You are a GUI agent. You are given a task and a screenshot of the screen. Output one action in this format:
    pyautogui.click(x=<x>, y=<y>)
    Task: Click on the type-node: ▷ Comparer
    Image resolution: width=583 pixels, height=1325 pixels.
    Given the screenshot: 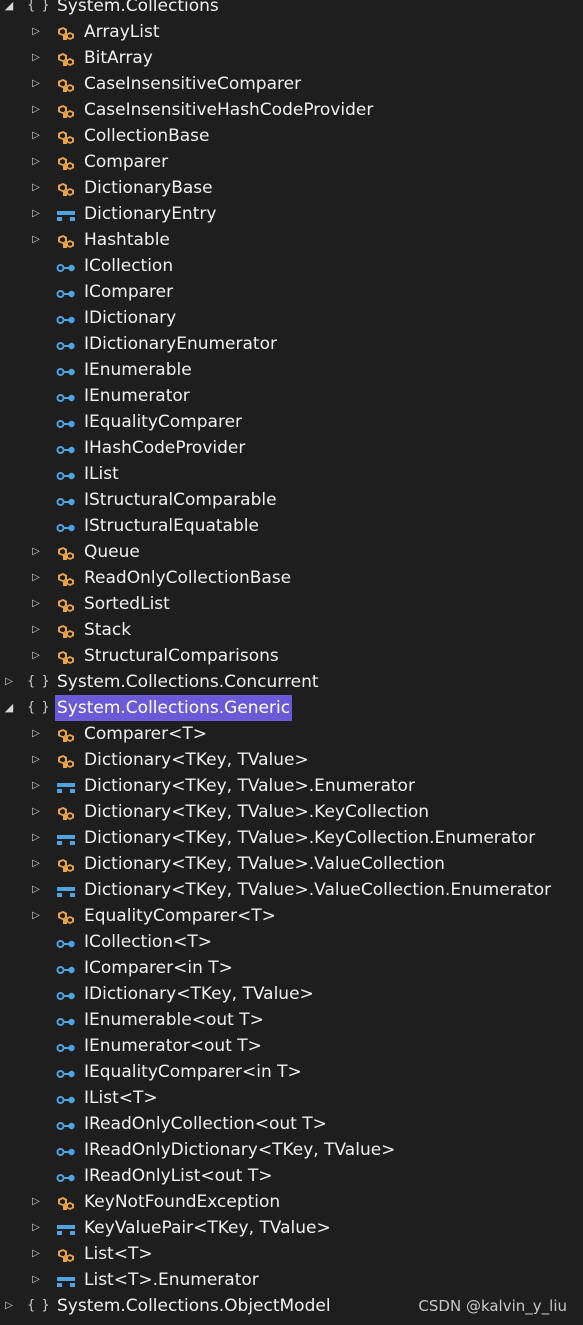 What is the action you would take?
    pyautogui.click(x=291, y=162)
    